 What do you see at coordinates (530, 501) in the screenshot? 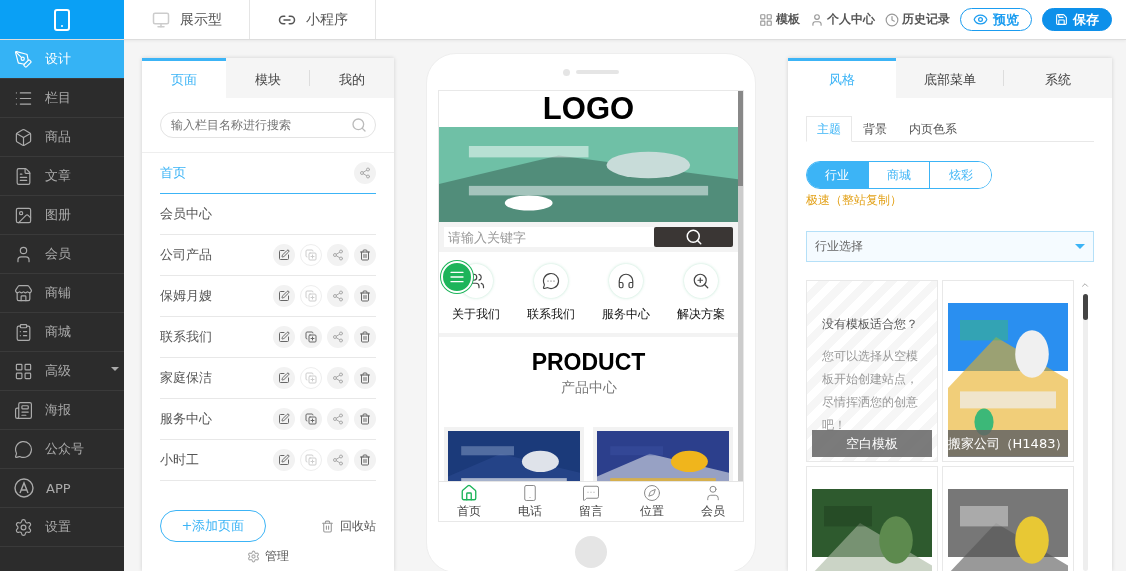
I see `bottom-nav-item: 电话` at bounding box center [530, 501].